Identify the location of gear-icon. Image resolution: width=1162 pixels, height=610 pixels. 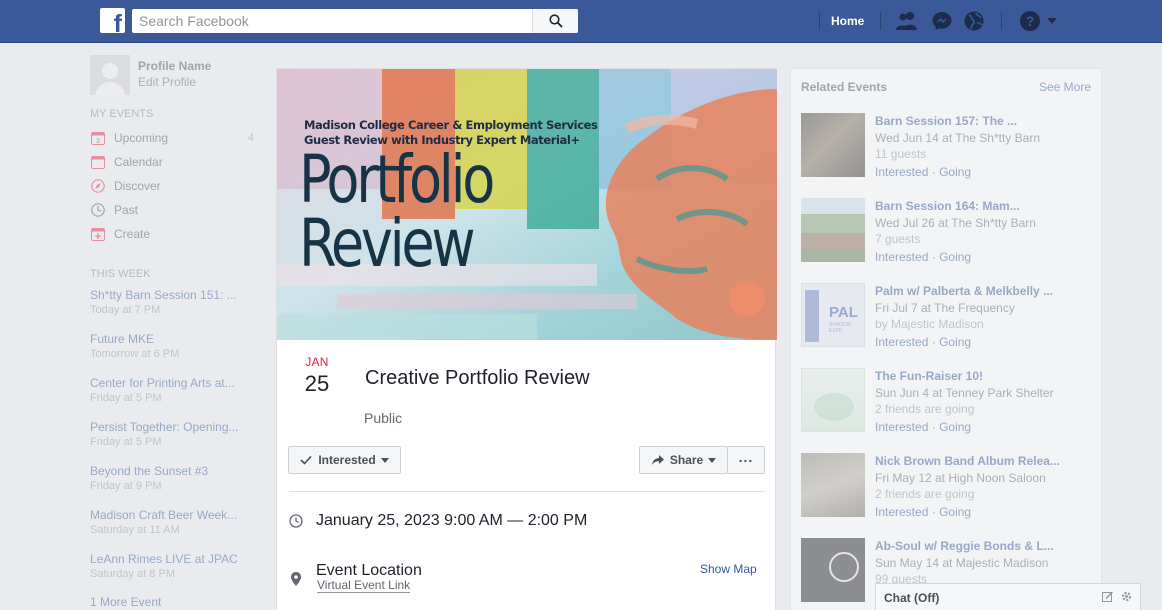
(1126, 596).